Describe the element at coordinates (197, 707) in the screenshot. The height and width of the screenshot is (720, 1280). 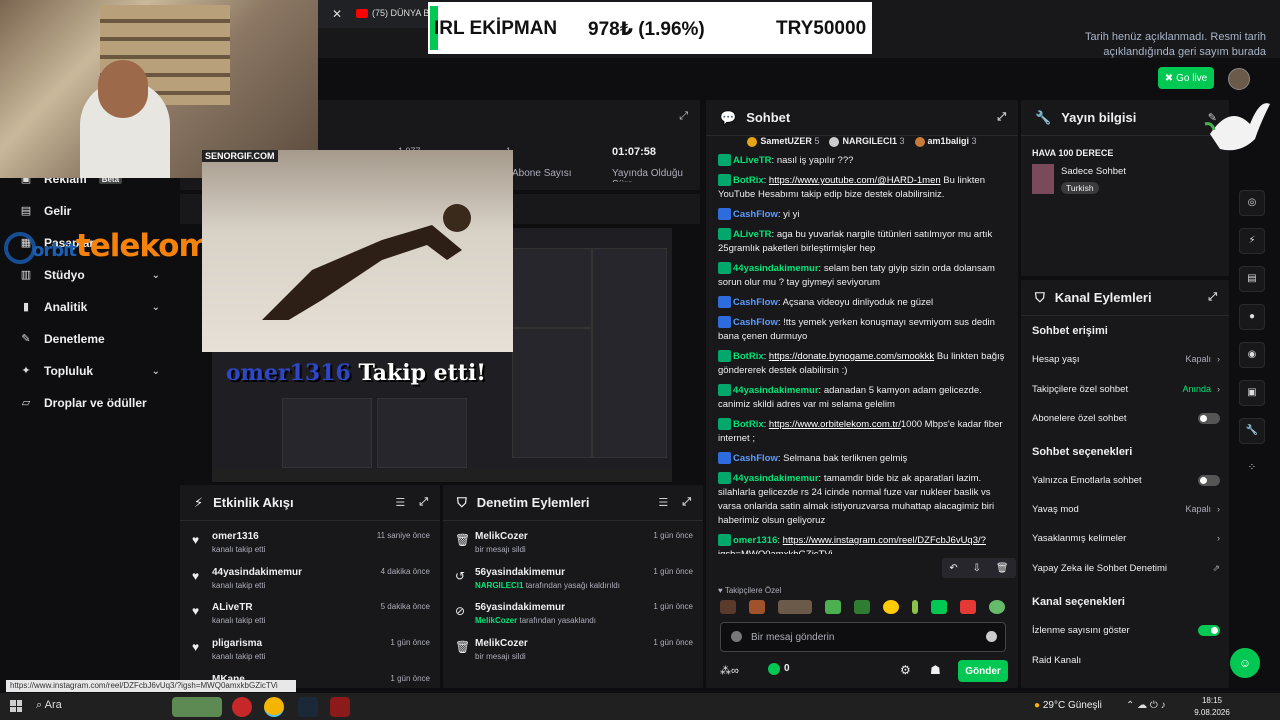
I see `taskbar-widget` at that location.